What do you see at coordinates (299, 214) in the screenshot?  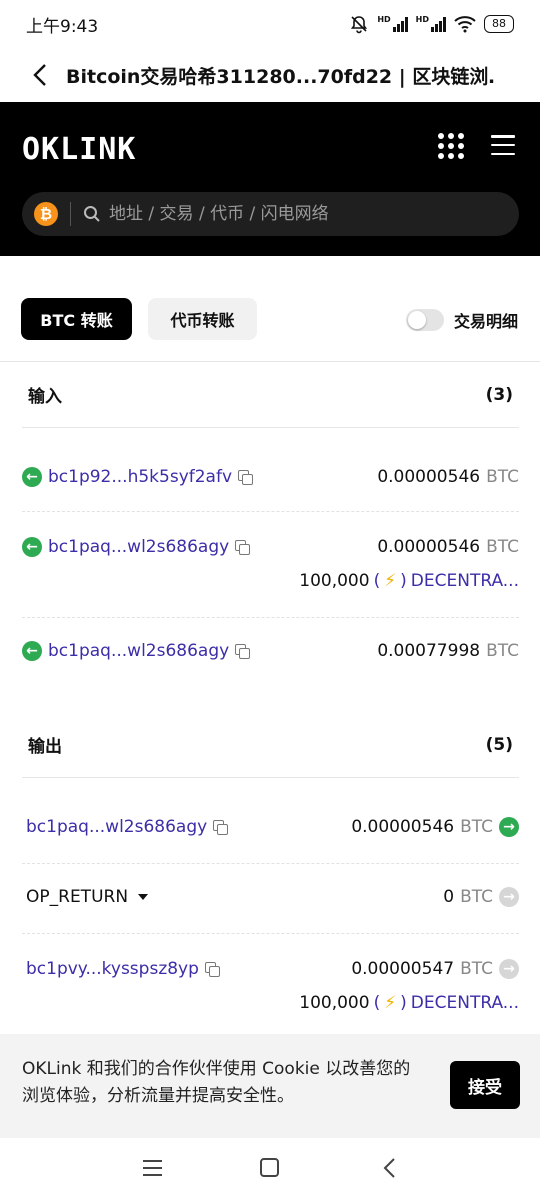 I see `search-input` at bounding box center [299, 214].